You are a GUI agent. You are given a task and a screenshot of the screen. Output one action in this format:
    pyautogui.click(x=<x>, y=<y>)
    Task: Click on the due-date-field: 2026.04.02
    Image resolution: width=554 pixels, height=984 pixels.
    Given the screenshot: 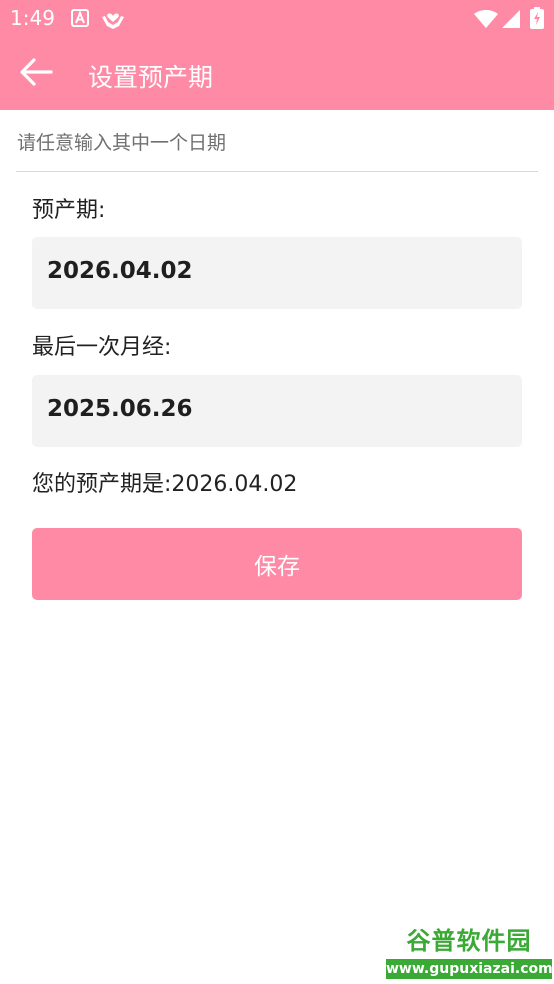 What is the action you would take?
    pyautogui.click(x=277, y=273)
    